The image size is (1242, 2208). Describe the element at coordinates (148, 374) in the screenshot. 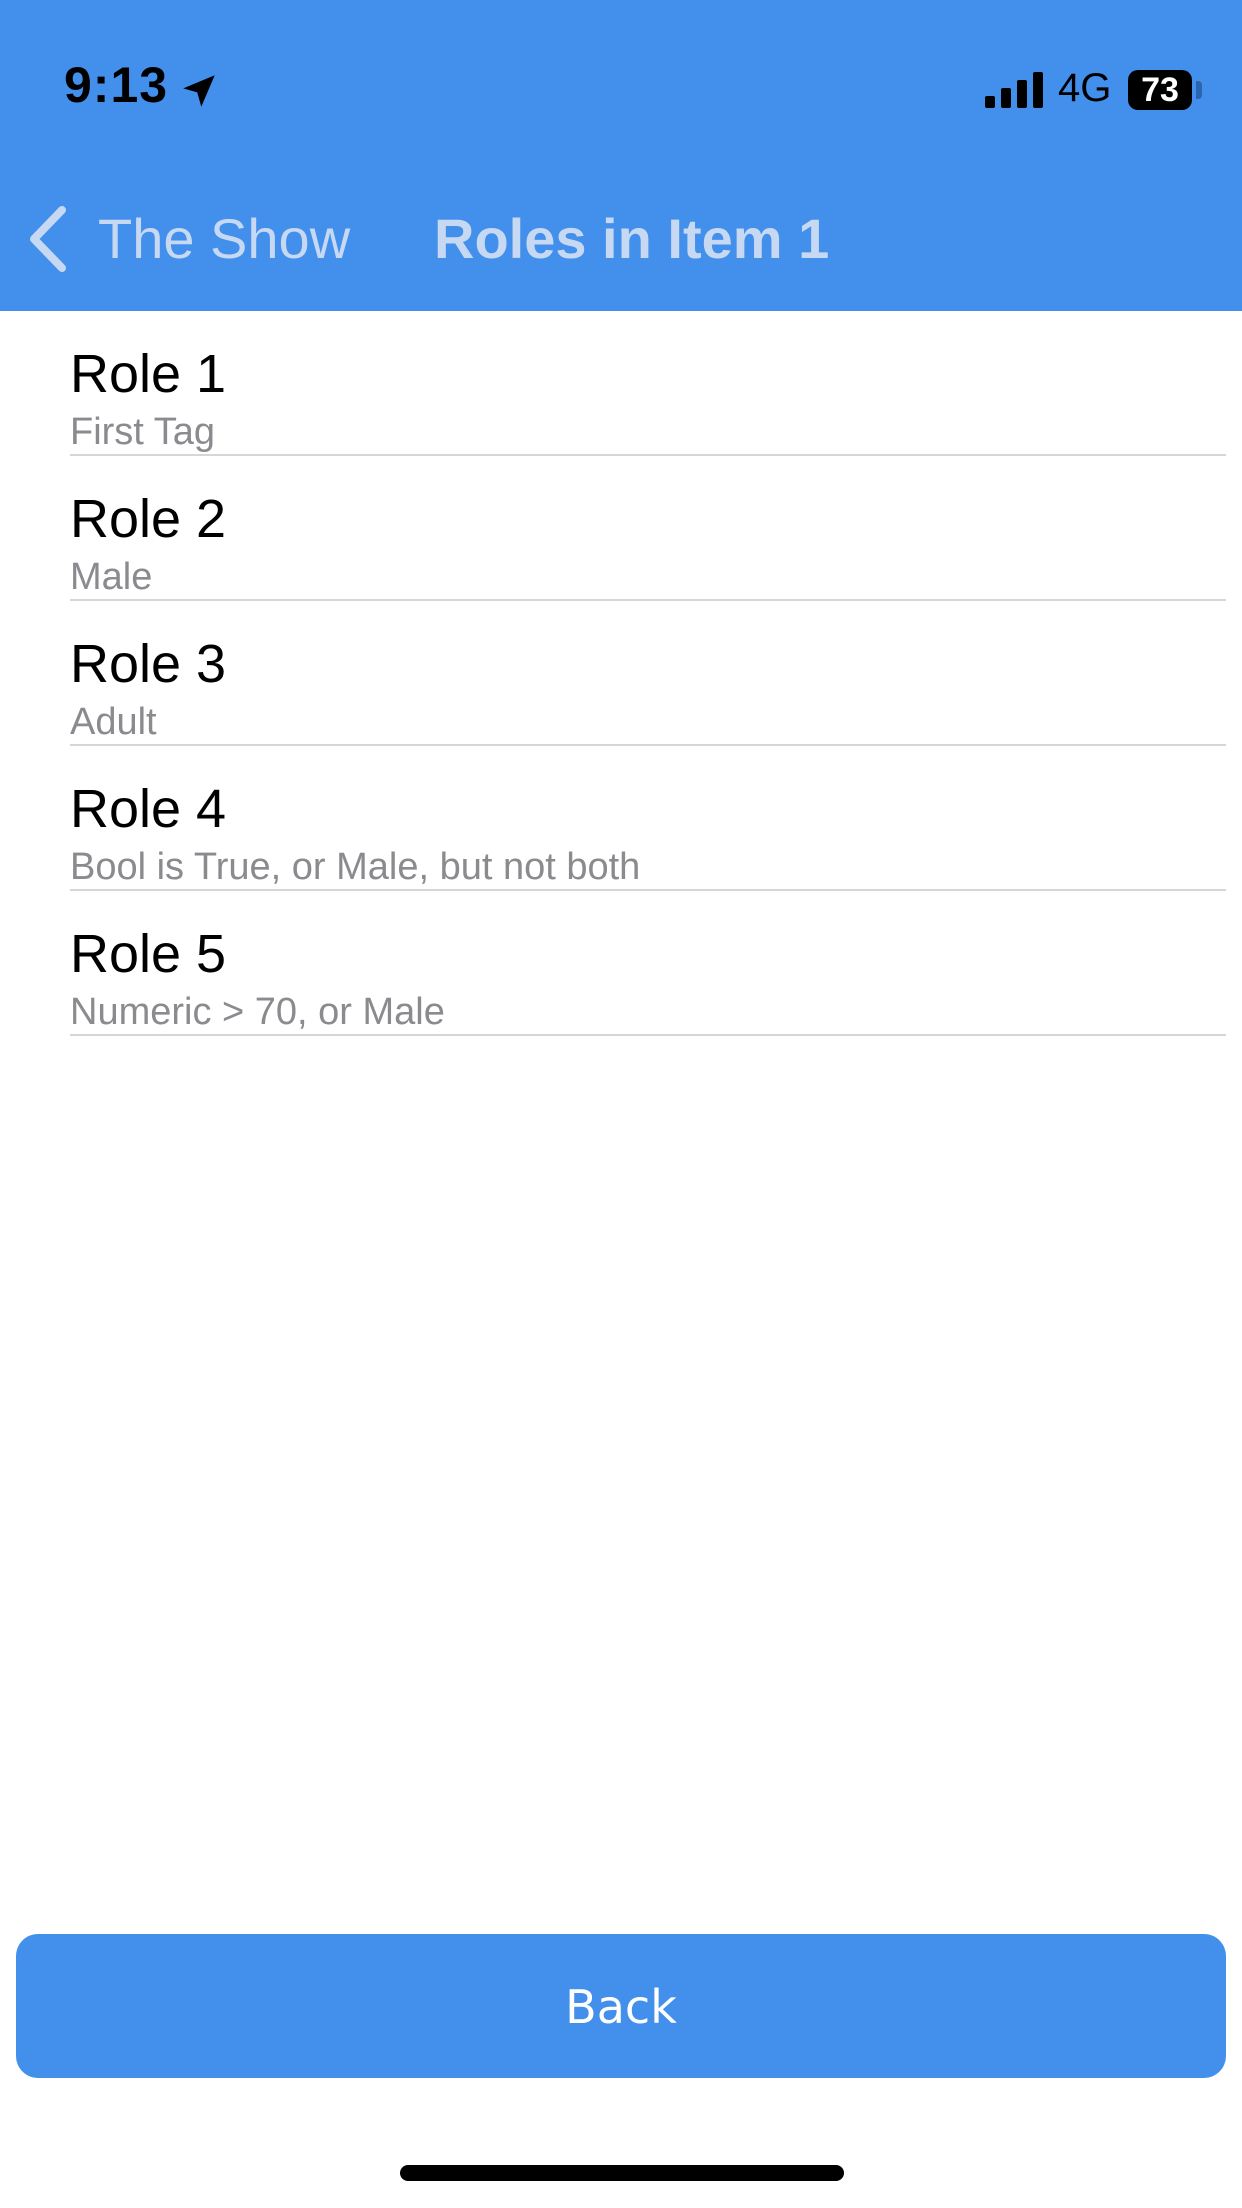

I see `role-title: Role 1` at that location.